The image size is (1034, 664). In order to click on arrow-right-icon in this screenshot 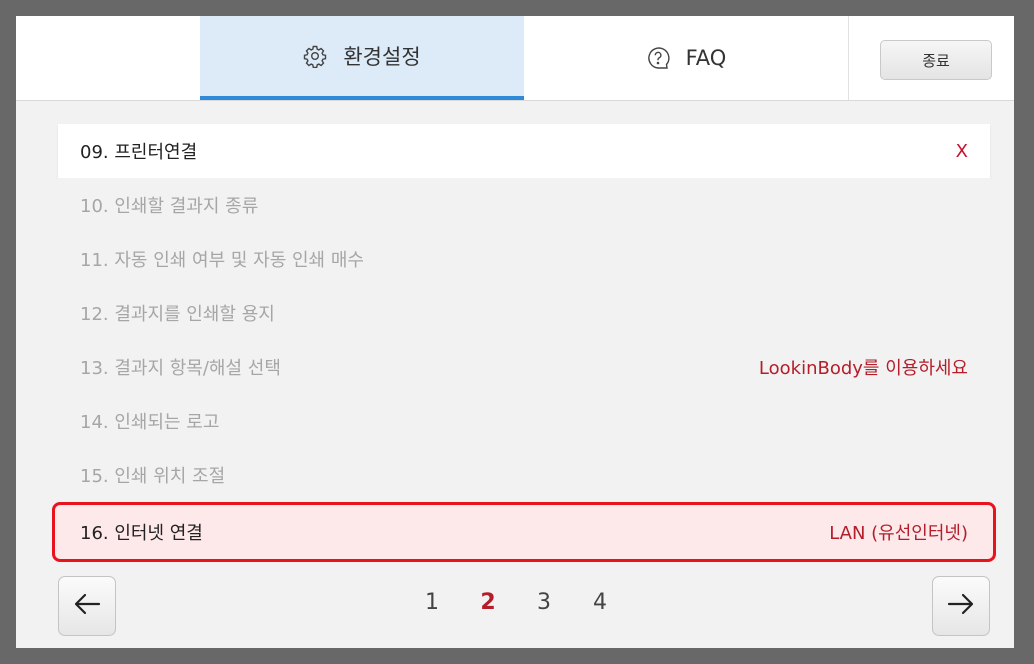, I will do `click(961, 606)`.